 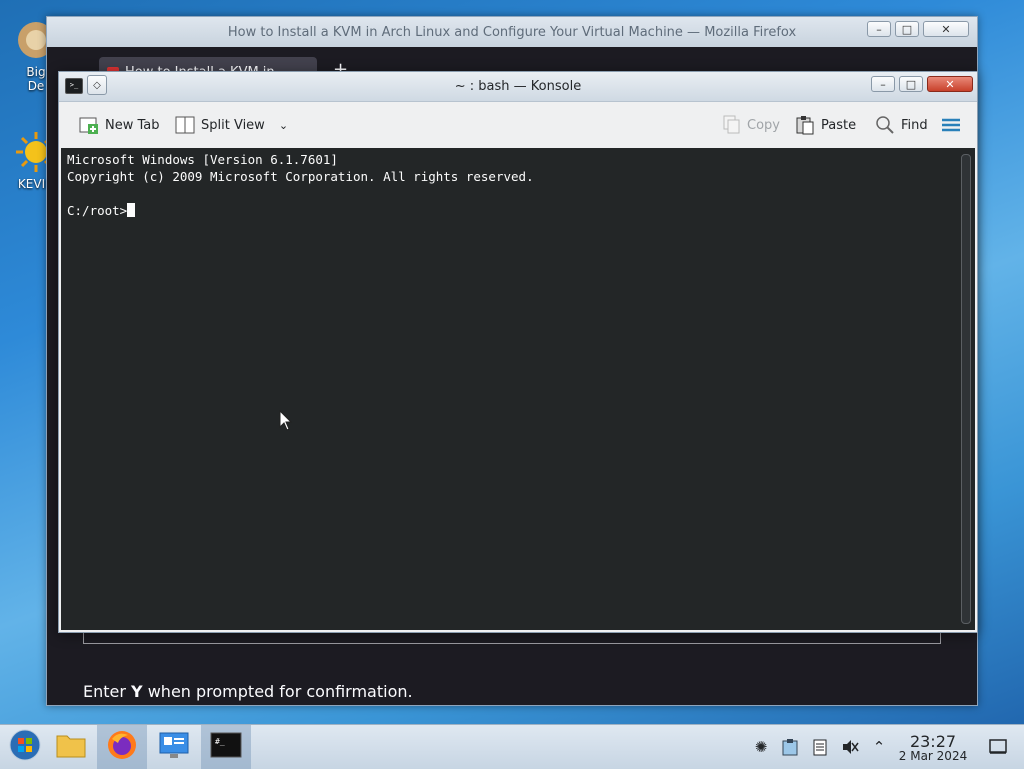 What do you see at coordinates (879, 747) in the screenshot?
I see `chevron-up-icon: ⌃` at bounding box center [879, 747].